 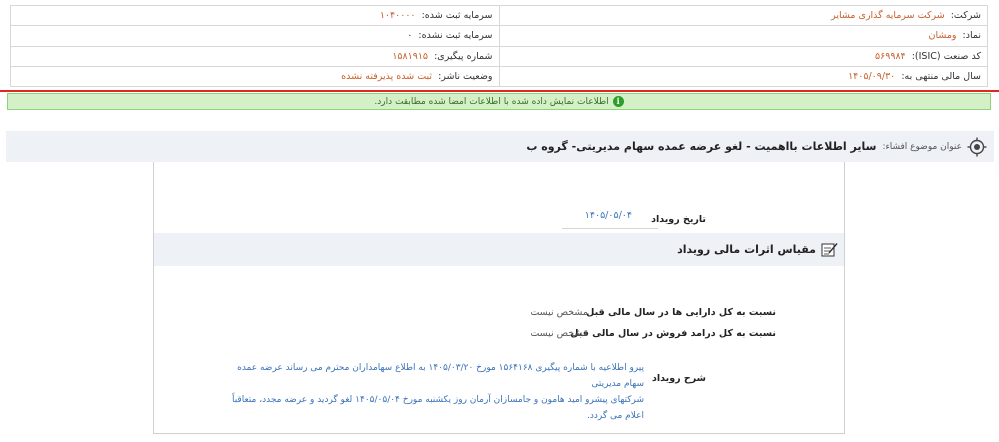 What do you see at coordinates (743, 15) in the screenshot?
I see `company-cell: شرکت: شرکت سرمایه گذاری مشایر` at bounding box center [743, 15].